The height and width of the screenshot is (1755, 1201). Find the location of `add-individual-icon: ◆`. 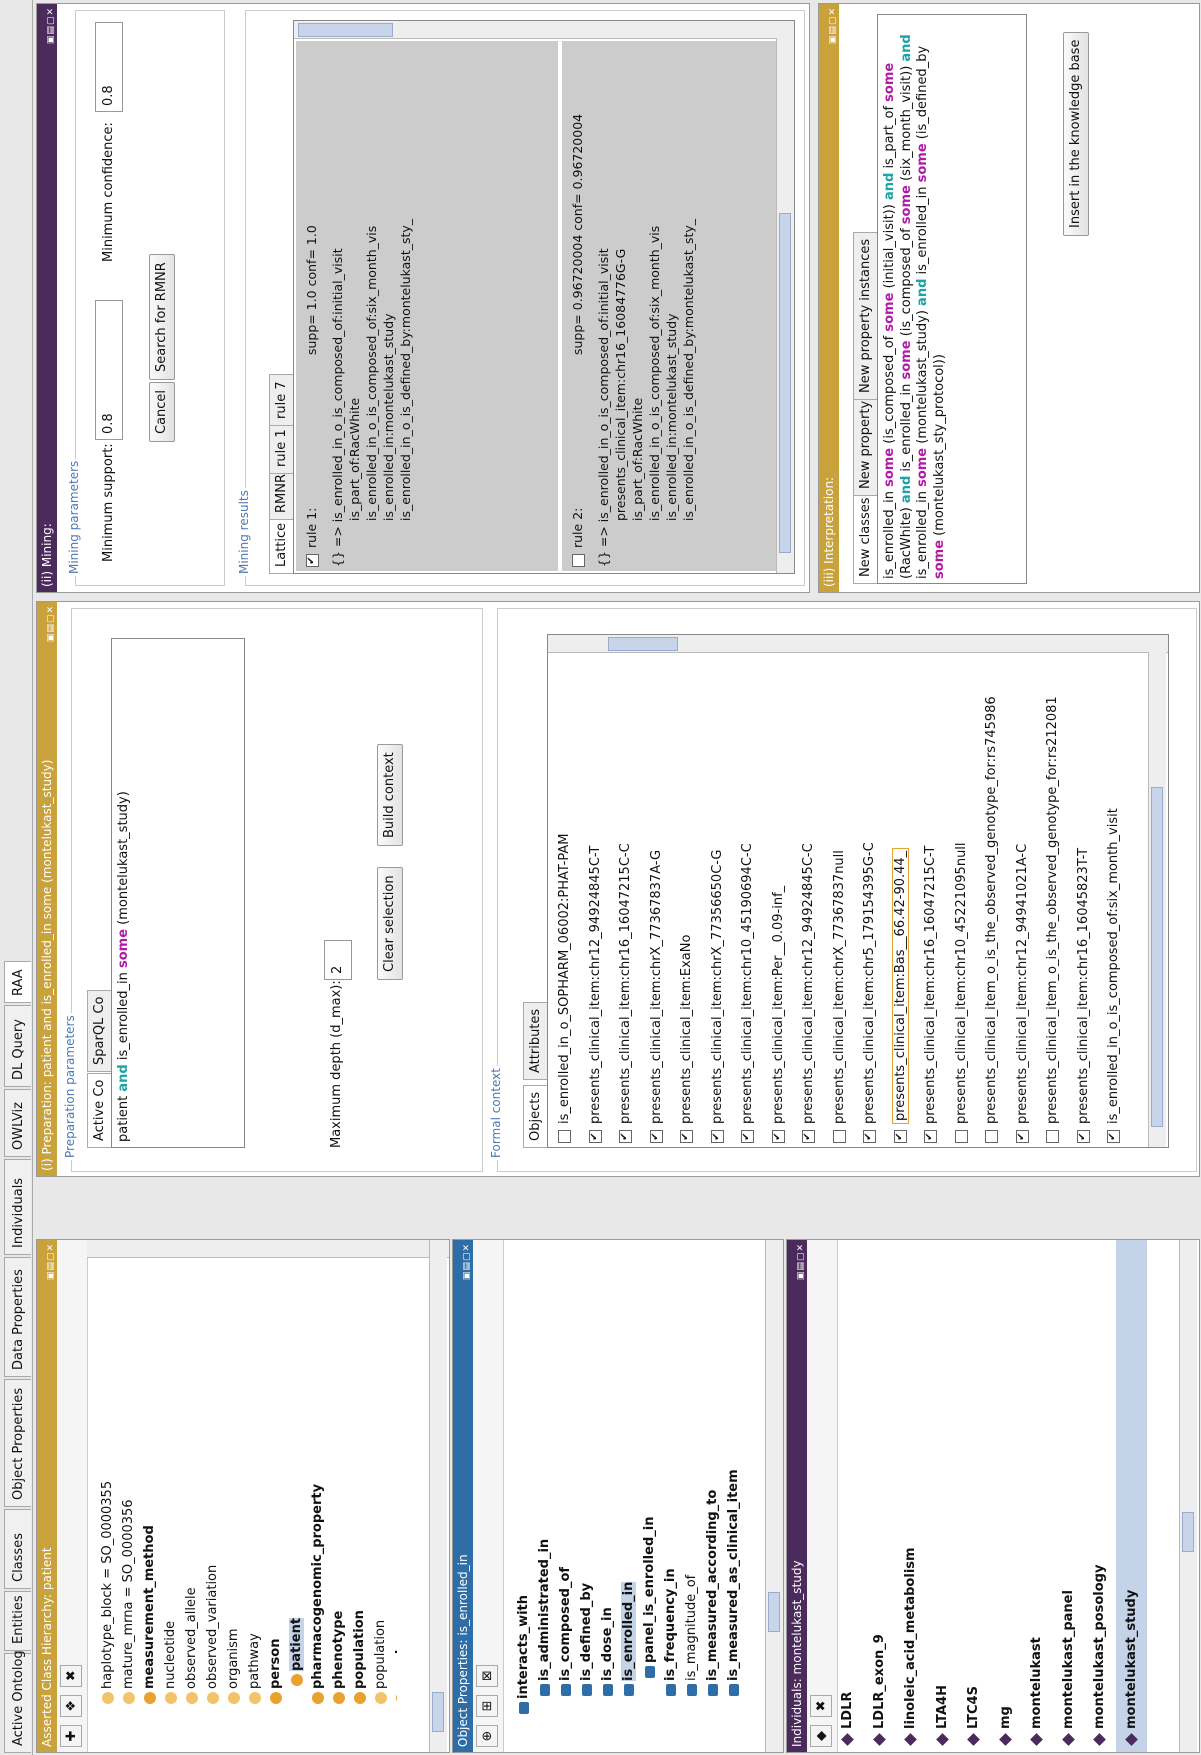

add-individual-icon: ◆ is located at coordinates (821, 1736).